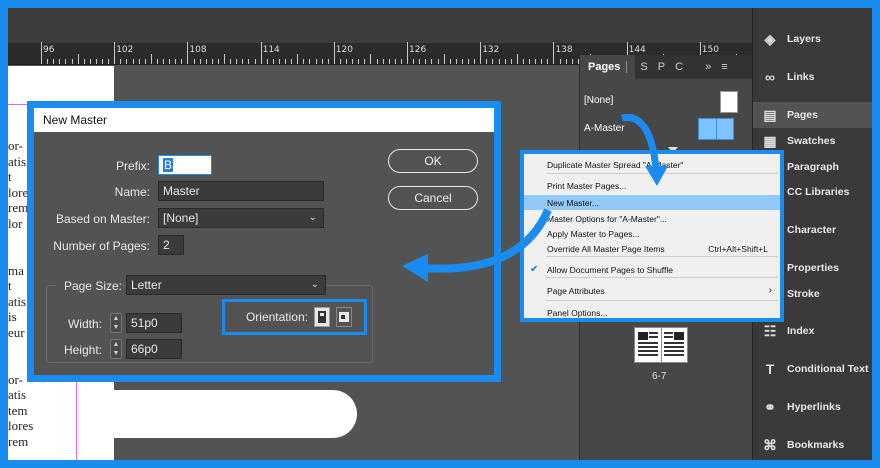 This screenshot has height=468, width=880. What do you see at coordinates (661, 67) in the screenshot?
I see `tab-p: P` at bounding box center [661, 67].